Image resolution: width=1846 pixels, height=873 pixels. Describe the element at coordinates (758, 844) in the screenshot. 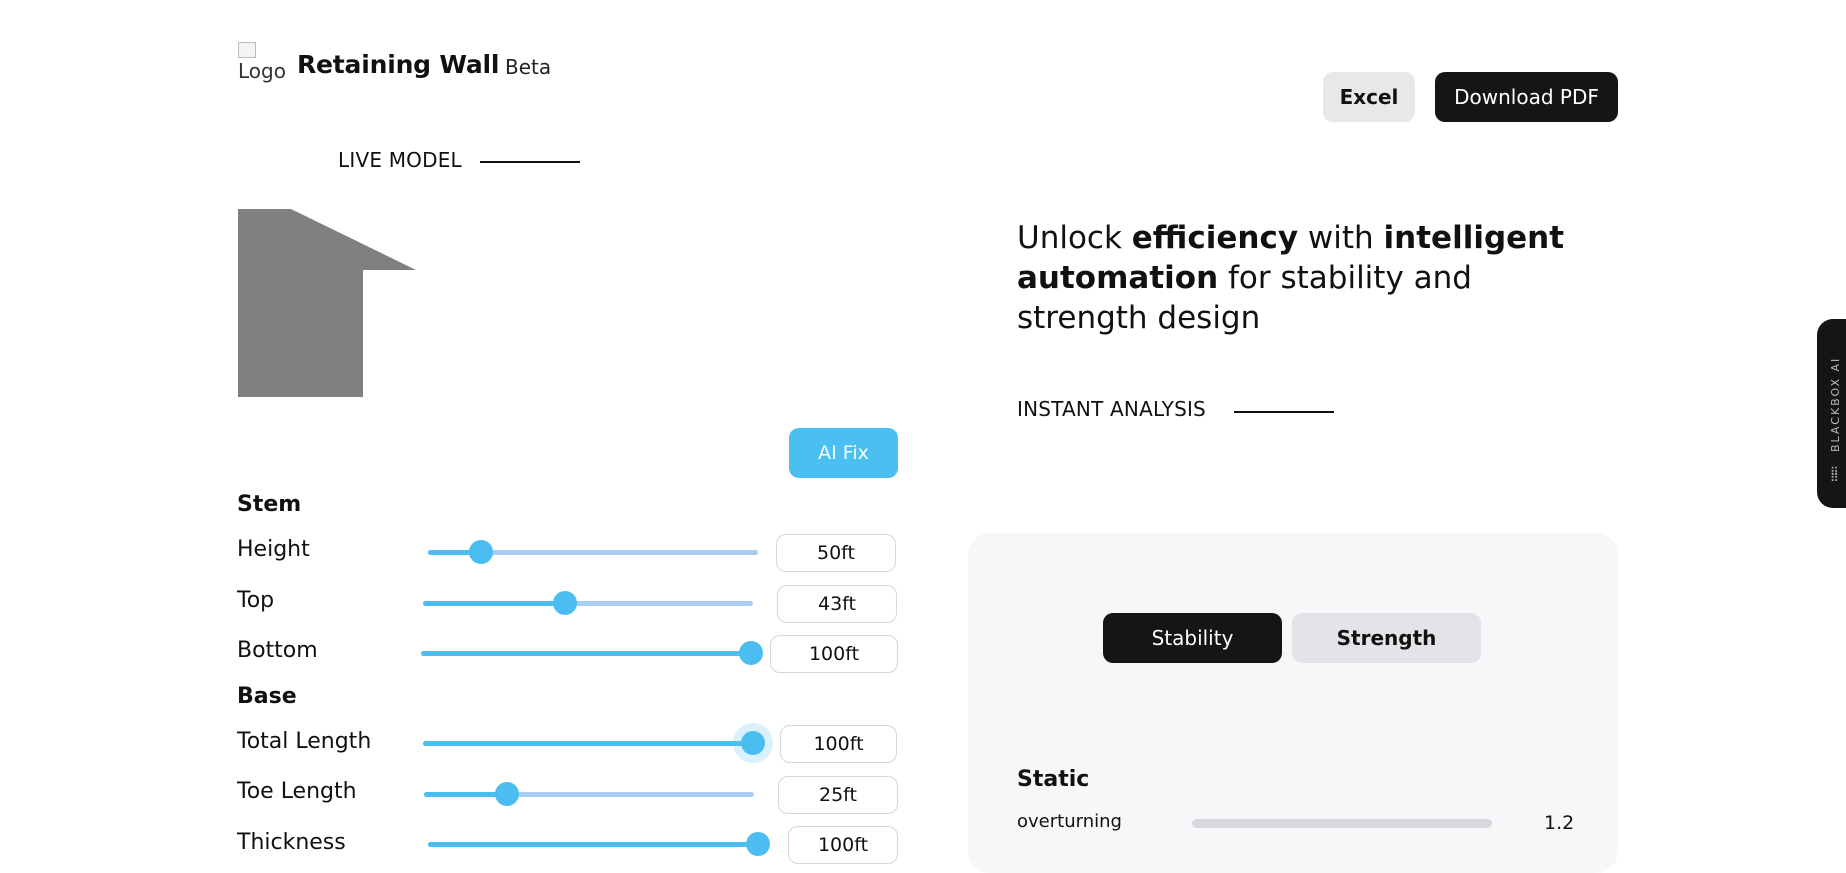

I see `thickness-slider-thumb` at that location.